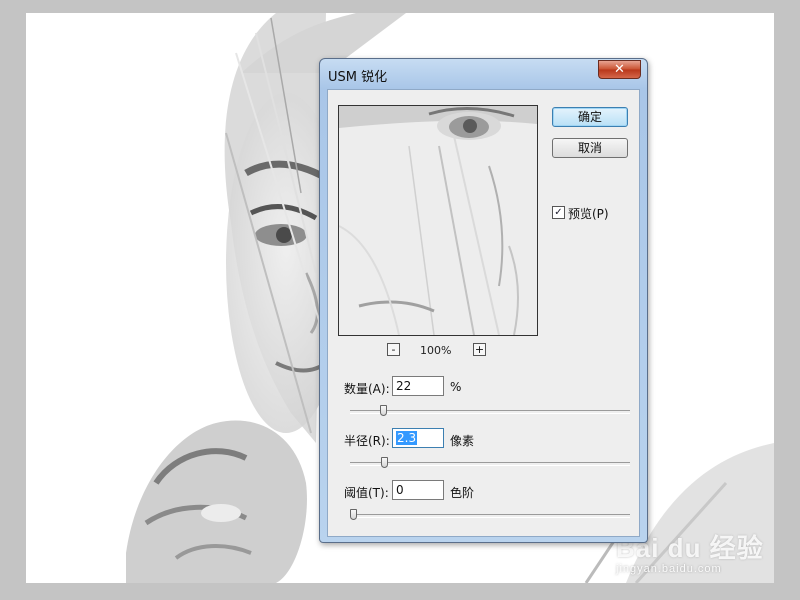  I want to click on radius-slider, so click(490, 462).